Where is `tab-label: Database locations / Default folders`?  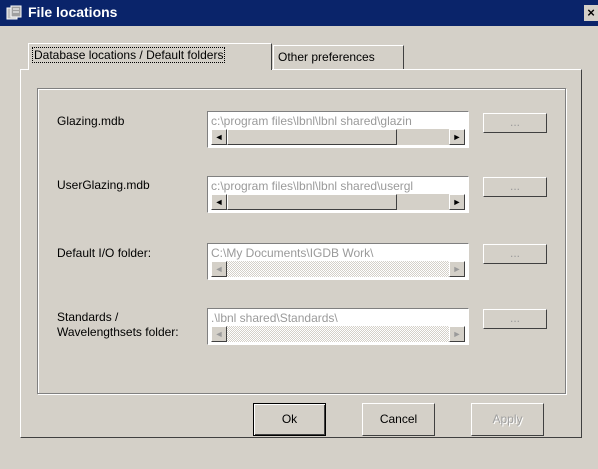
tab-label: Database locations / Default folders is located at coordinates (128, 55).